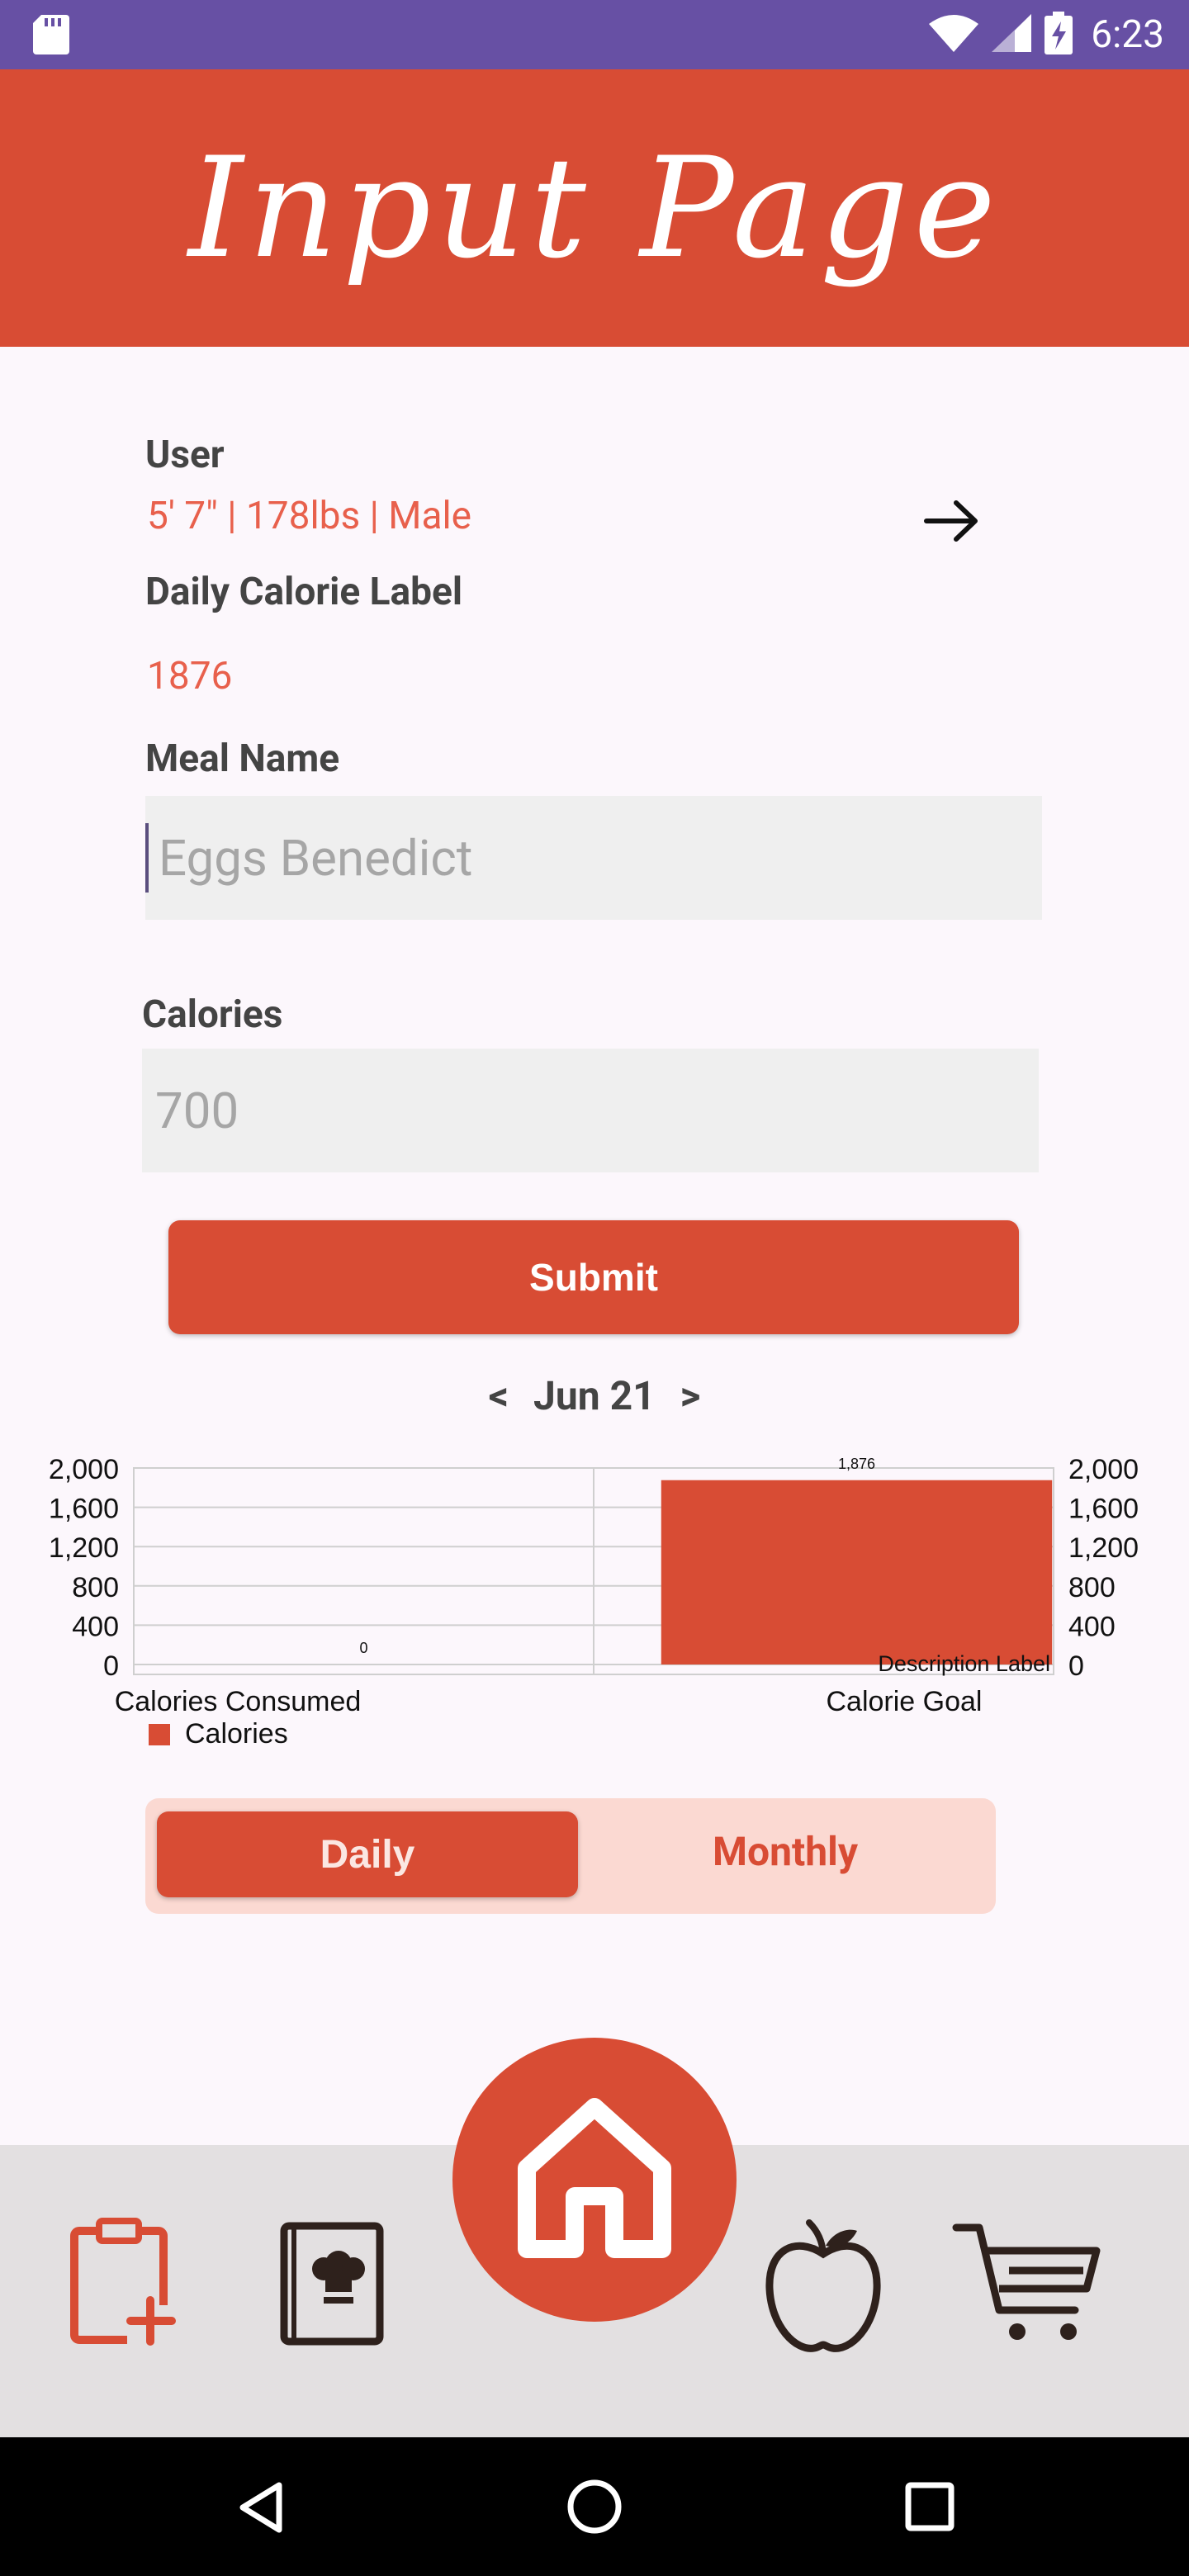  What do you see at coordinates (147, 858) in the screenshot?
I see `text-cursor` at bounding box center [147, 858].